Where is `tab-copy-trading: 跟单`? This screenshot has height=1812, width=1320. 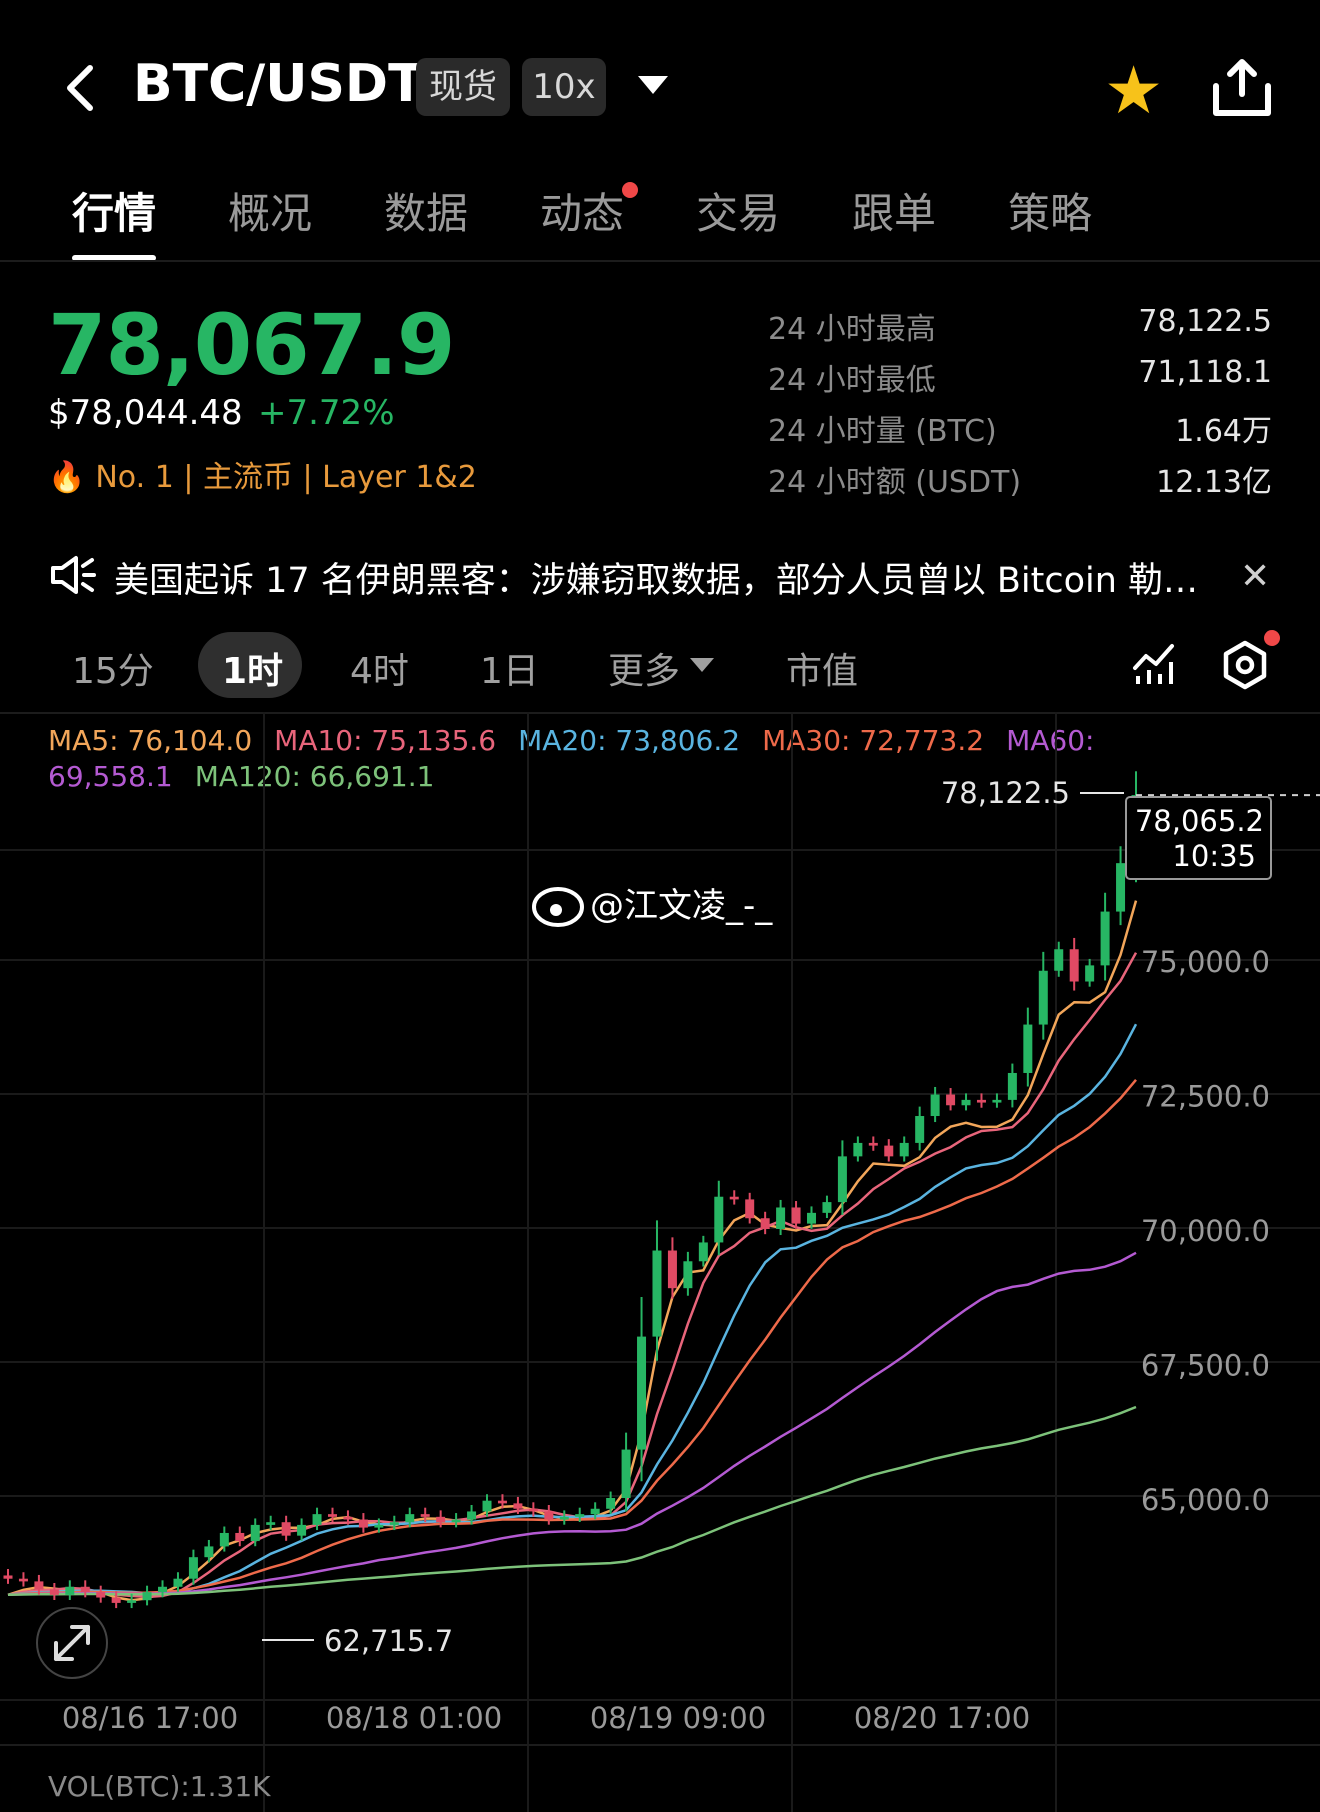 tab-copy-trading: 跟单 is located at coordinates (894, 210).